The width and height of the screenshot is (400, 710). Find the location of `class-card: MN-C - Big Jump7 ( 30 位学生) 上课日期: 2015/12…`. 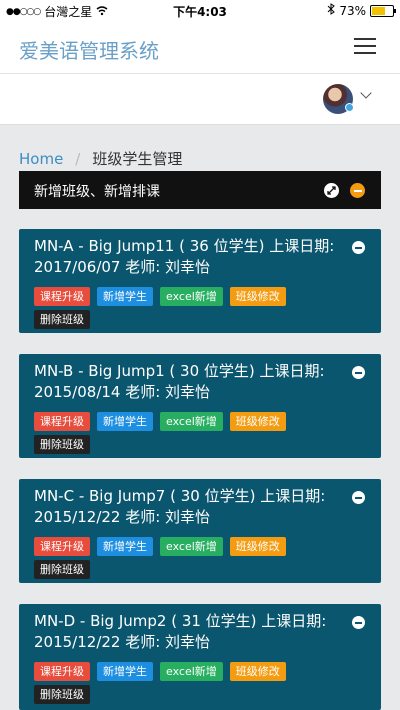

class-card: MN-C - Big Jump7 ( 30 位学生) 上课日期: 2015/12… is located at coordinates (200, 531).